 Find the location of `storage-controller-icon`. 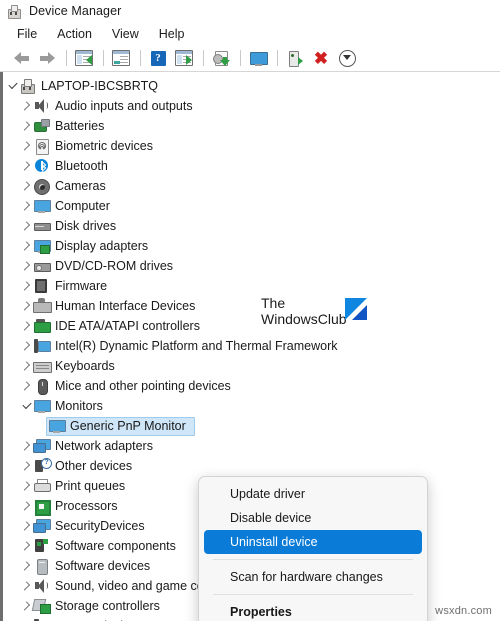

storage-controller-icon is located at coordinates (41, 606).